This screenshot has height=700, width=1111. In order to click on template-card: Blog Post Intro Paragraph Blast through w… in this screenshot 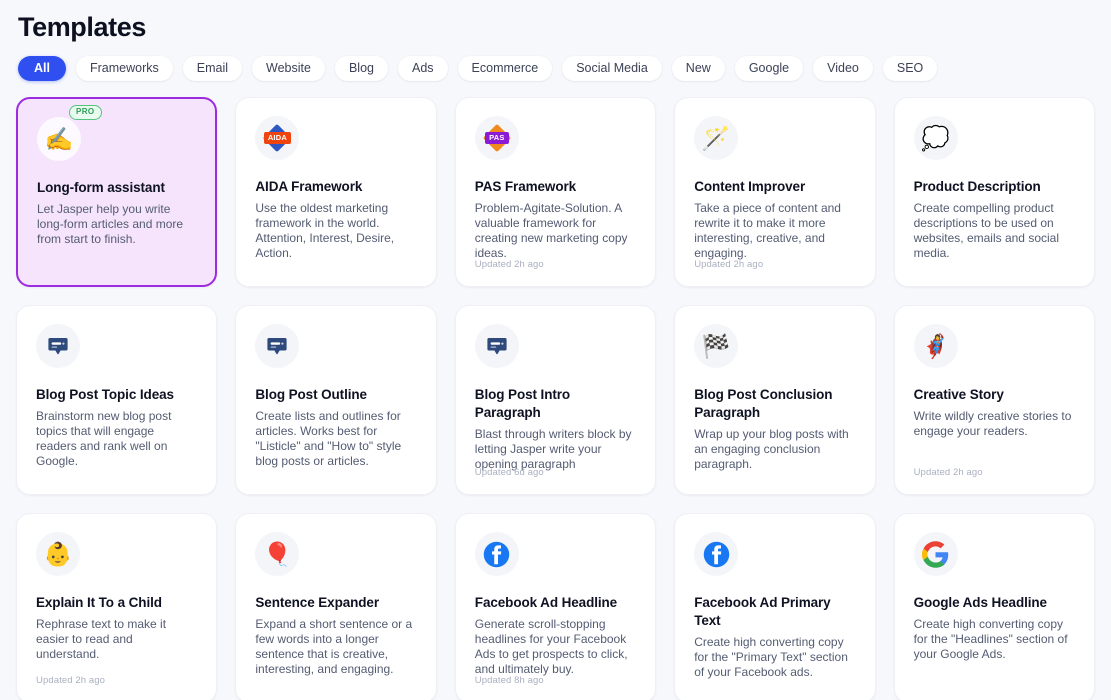, I will do `click(555, 400)`.